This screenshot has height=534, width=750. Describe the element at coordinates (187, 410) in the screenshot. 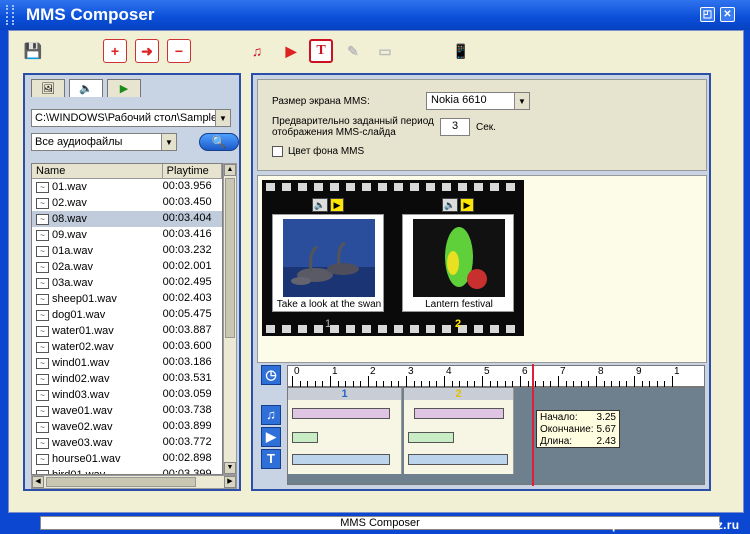

I see `file-playtime: 00:03.738` at that location.